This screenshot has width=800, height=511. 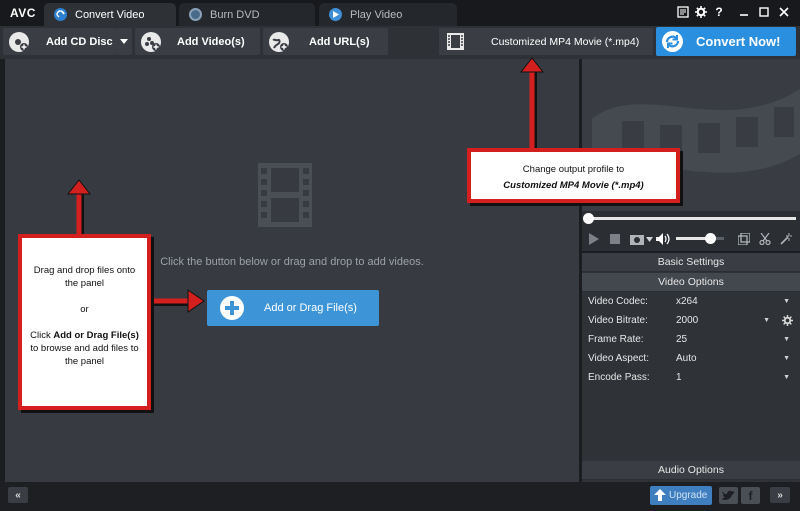 I want to click on convert-now-button: Convert Now!, so click(x=726, y=41).